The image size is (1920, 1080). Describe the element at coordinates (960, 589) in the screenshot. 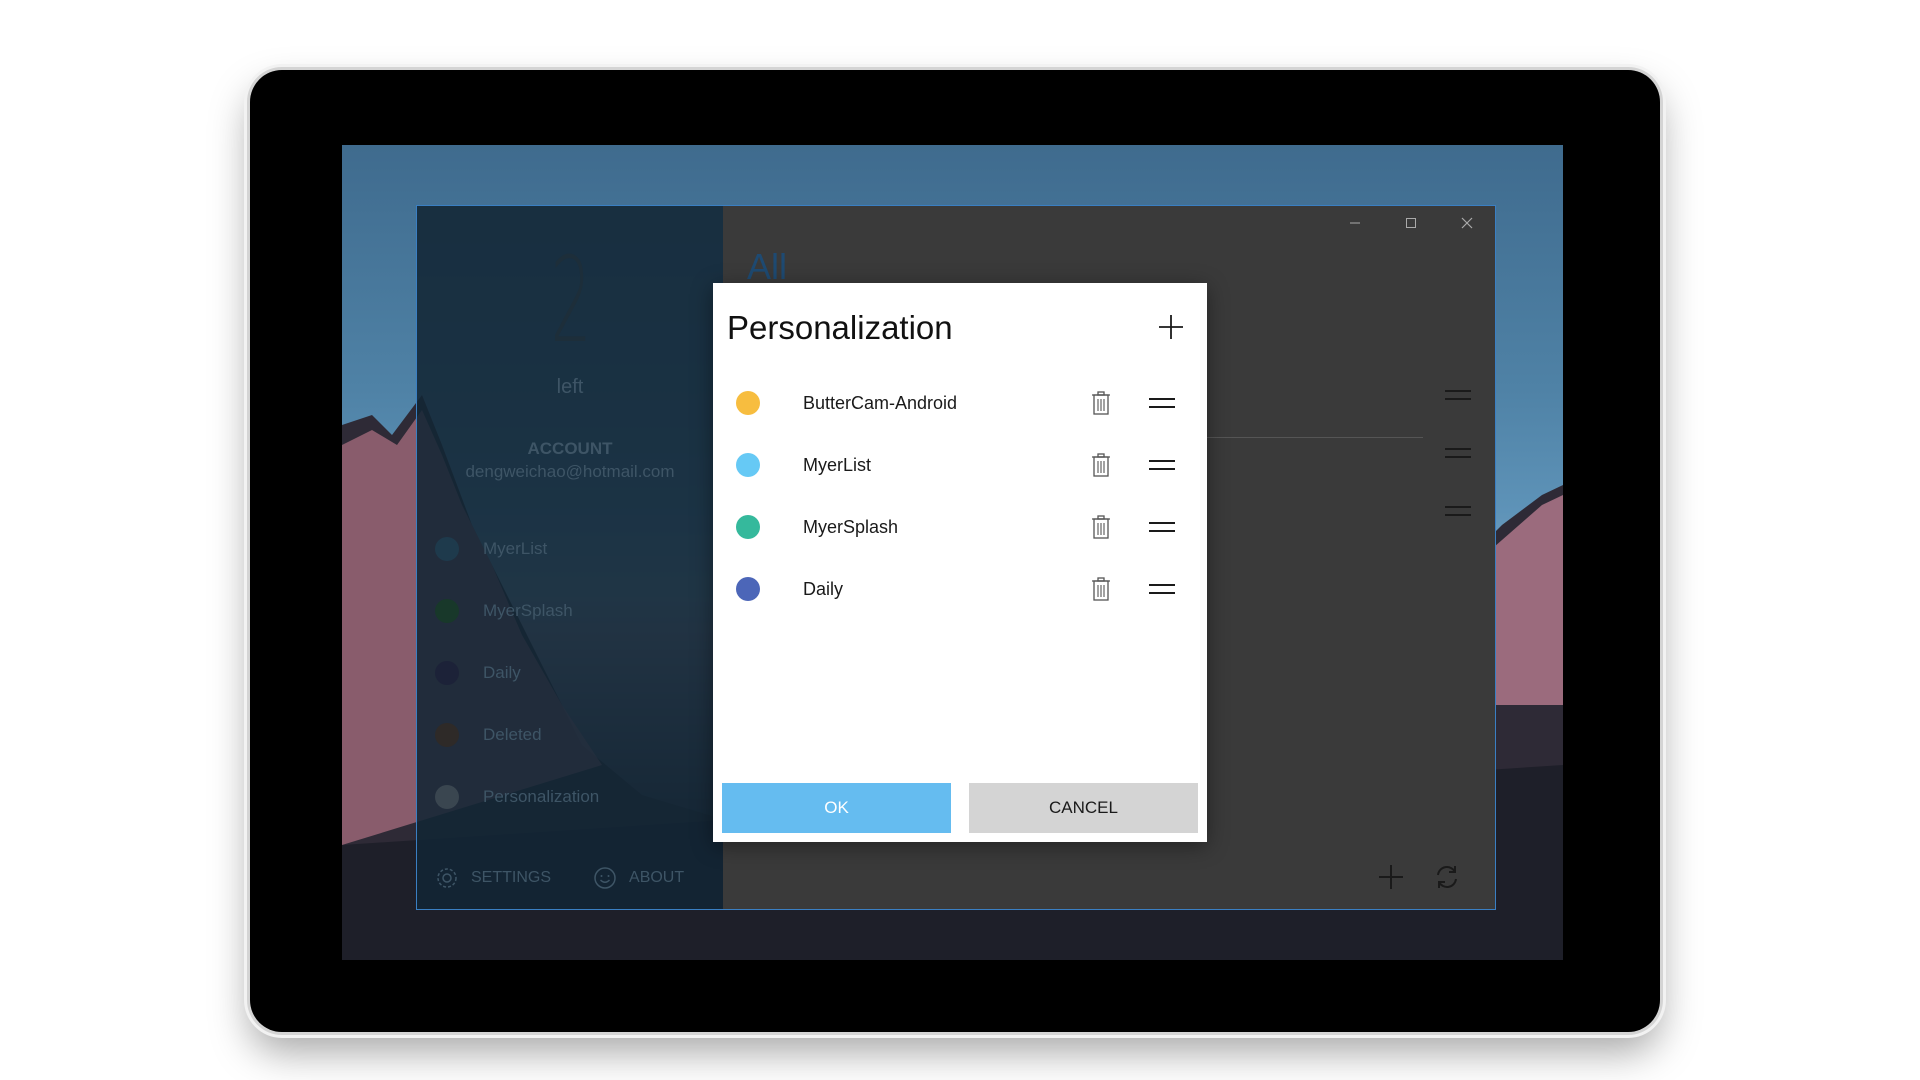

I see `list-item: Daily` at that location.